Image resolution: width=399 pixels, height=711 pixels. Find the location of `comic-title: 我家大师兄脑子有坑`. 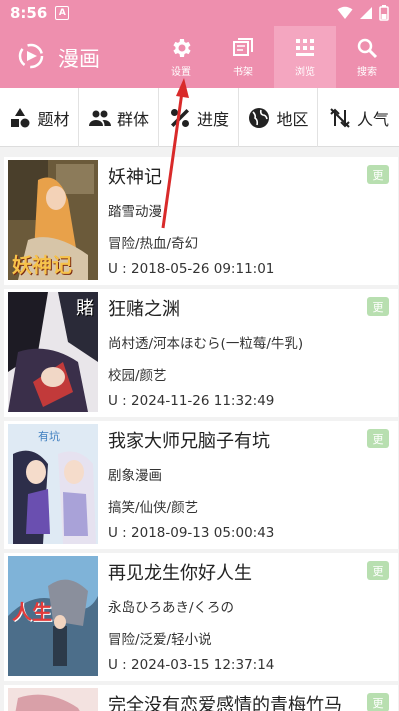

comic-title: 我家大师兄脑子有坑 is located at coordinates (189, 441).